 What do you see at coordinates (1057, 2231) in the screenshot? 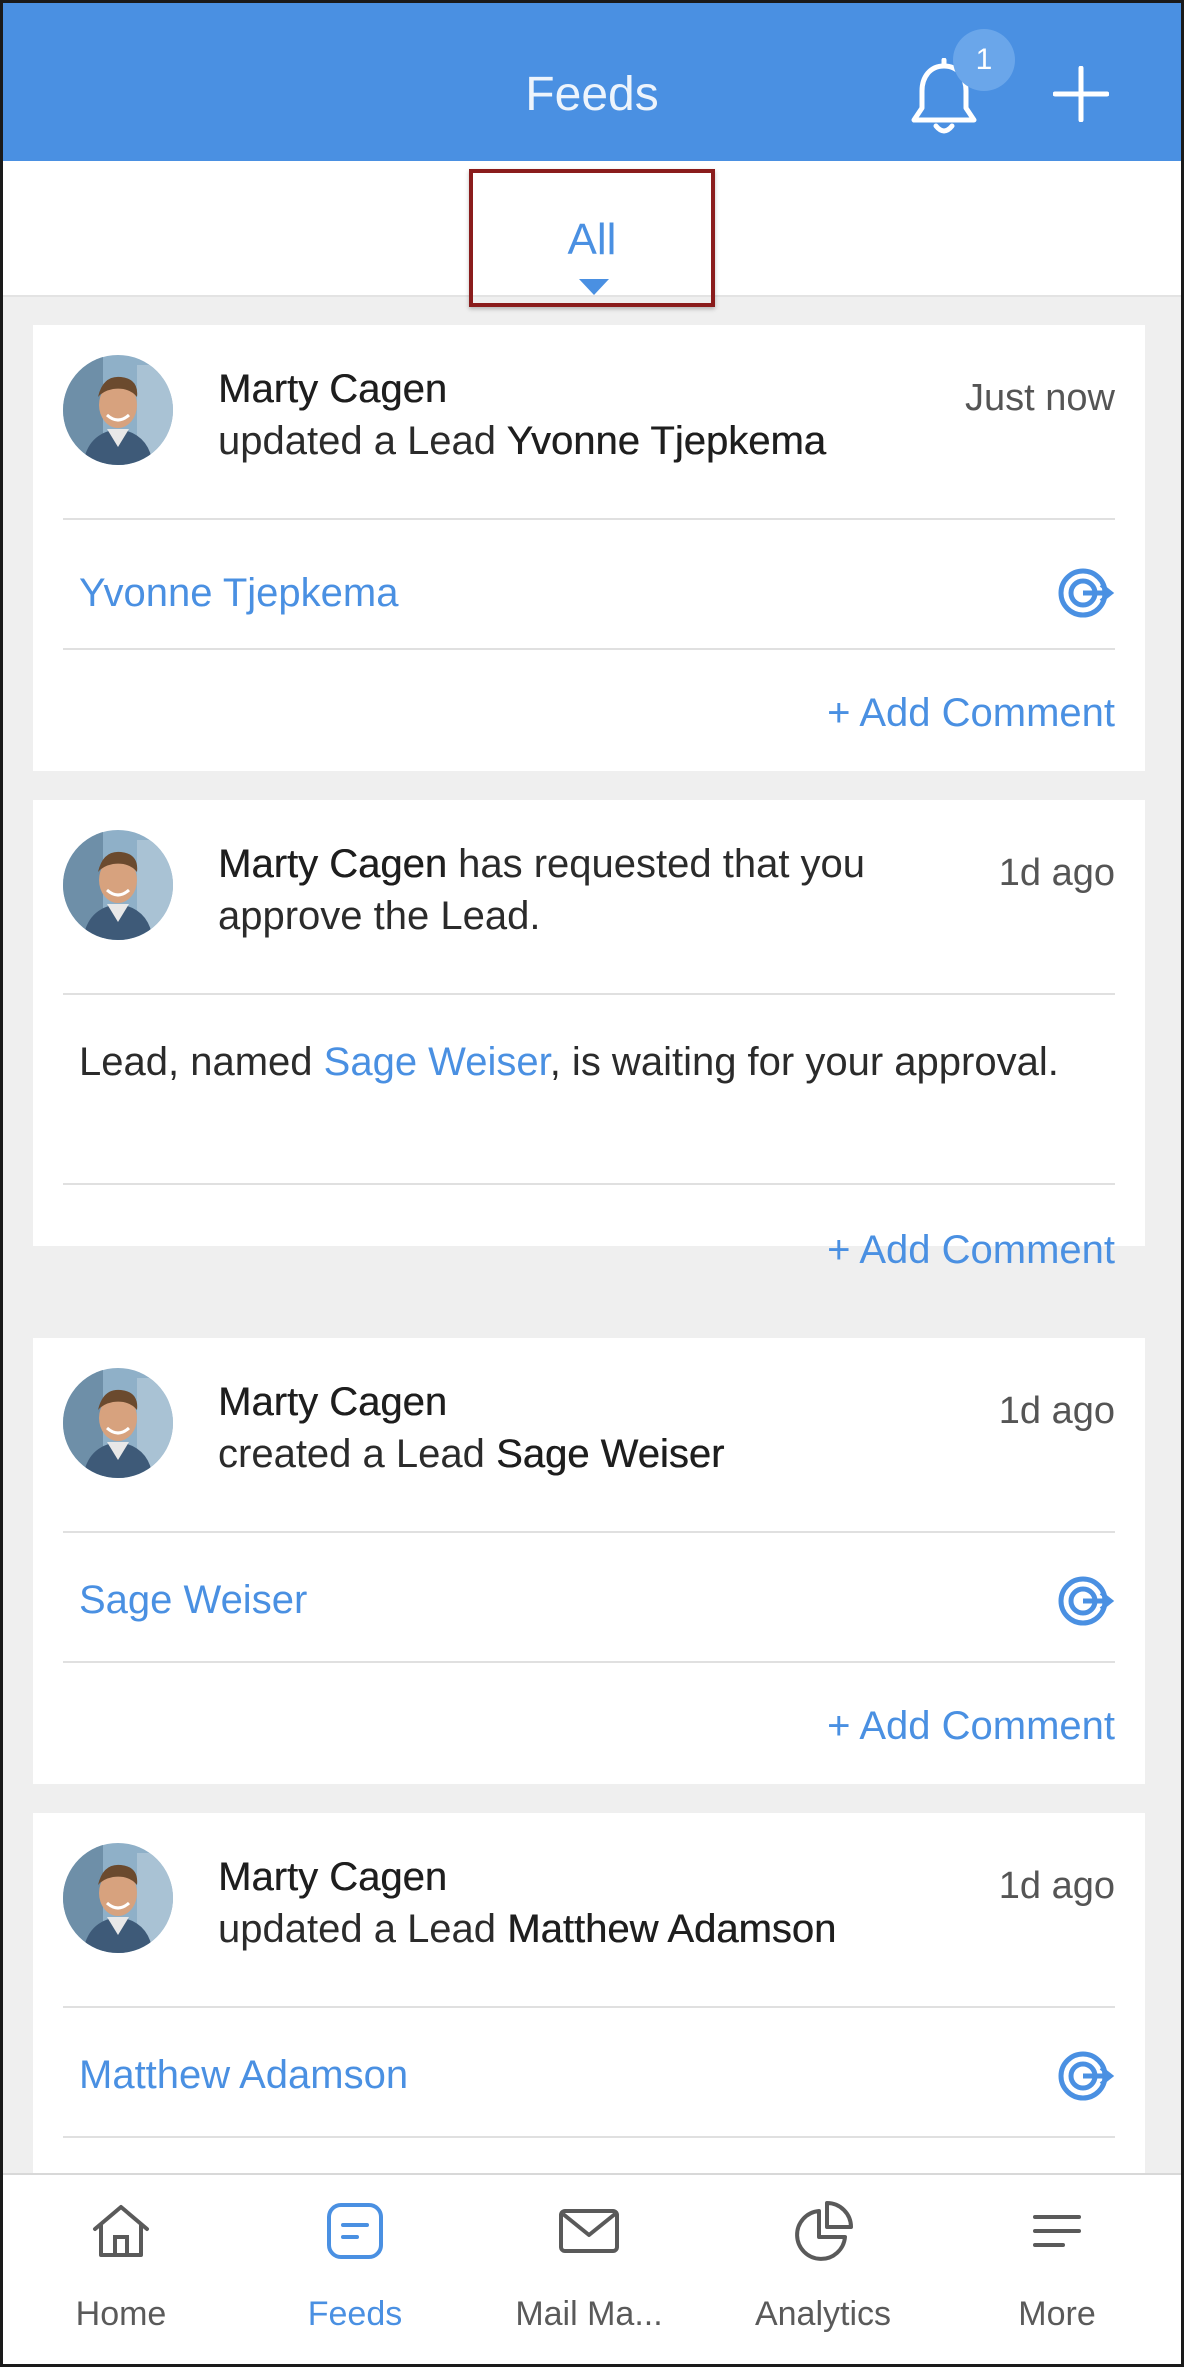
I see `menu-icon` at bounding box center [1057, 2231].